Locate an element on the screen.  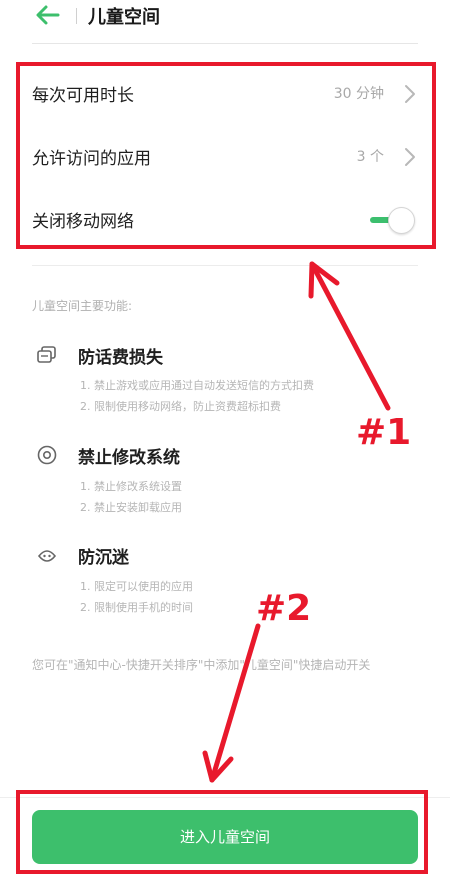
feature-line: 1. 禁止游戏或应用通过自动发送短信的方式扣费 is located at coordinates (197, 385).